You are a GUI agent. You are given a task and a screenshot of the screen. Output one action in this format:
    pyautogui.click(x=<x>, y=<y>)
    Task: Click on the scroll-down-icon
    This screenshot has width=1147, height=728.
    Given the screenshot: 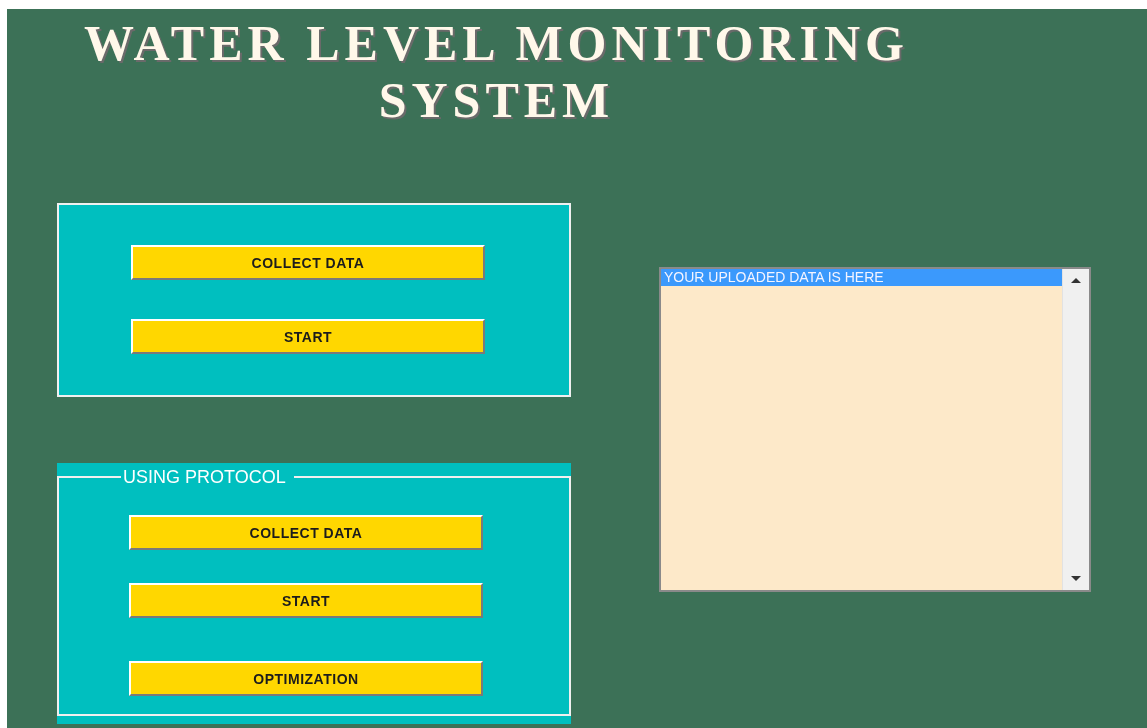 What is the action you would take?
    pyautogui.click(x=1076, y=578)
    